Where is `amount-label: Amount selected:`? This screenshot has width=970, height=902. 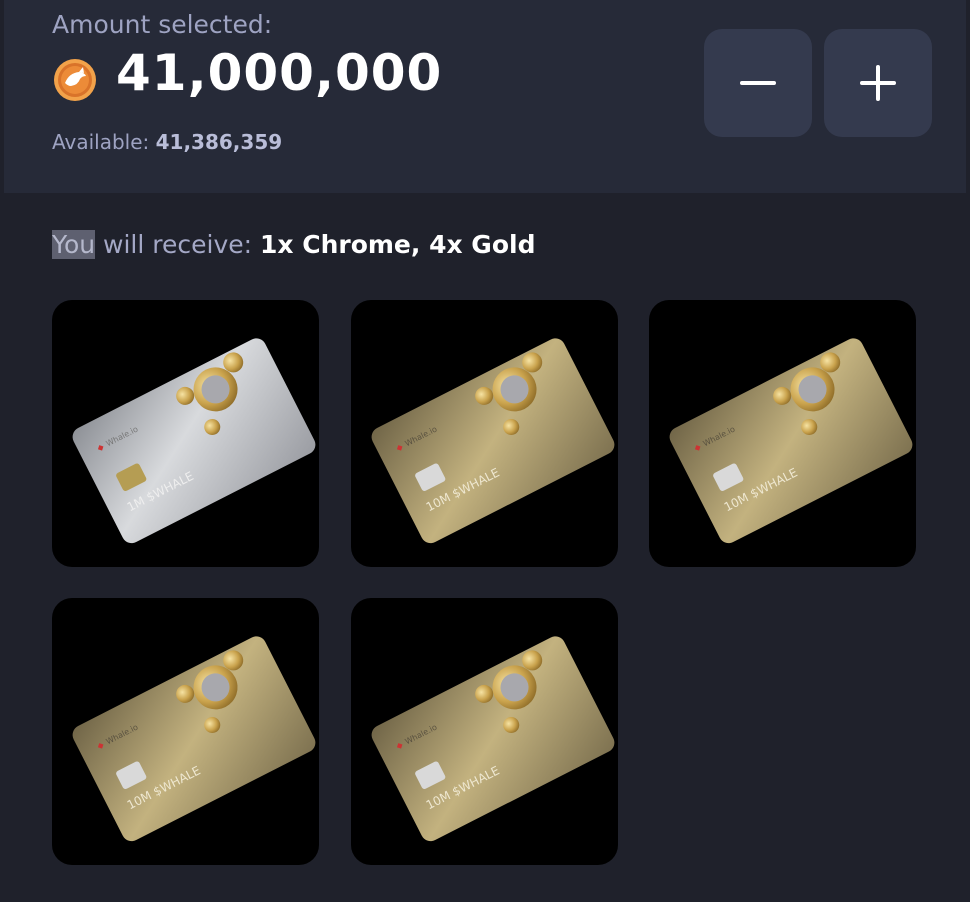 amount-label: Amount selected: is located at coordinates (162, 24).